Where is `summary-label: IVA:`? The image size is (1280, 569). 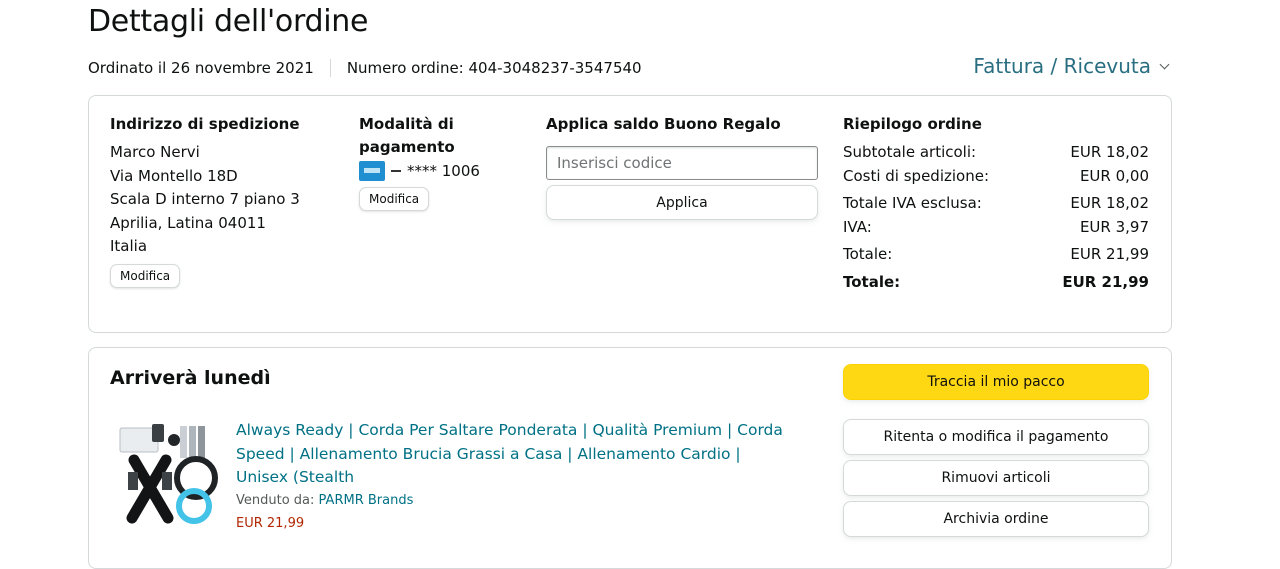 summary-label: IVA: is located at coordinates (857, 226).